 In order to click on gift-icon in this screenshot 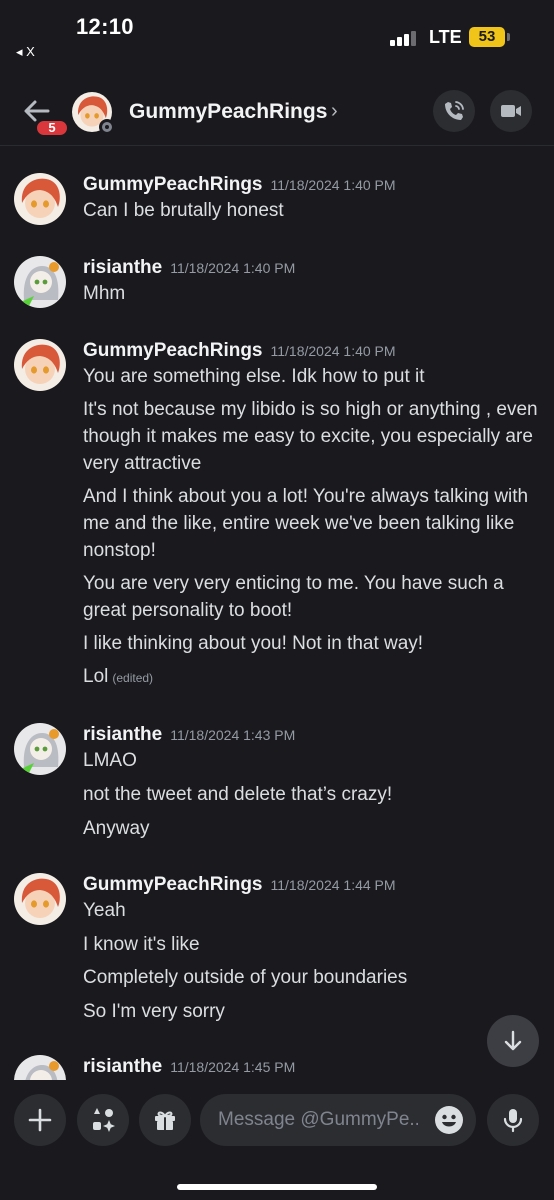, I will do `click(165, 1120)`.